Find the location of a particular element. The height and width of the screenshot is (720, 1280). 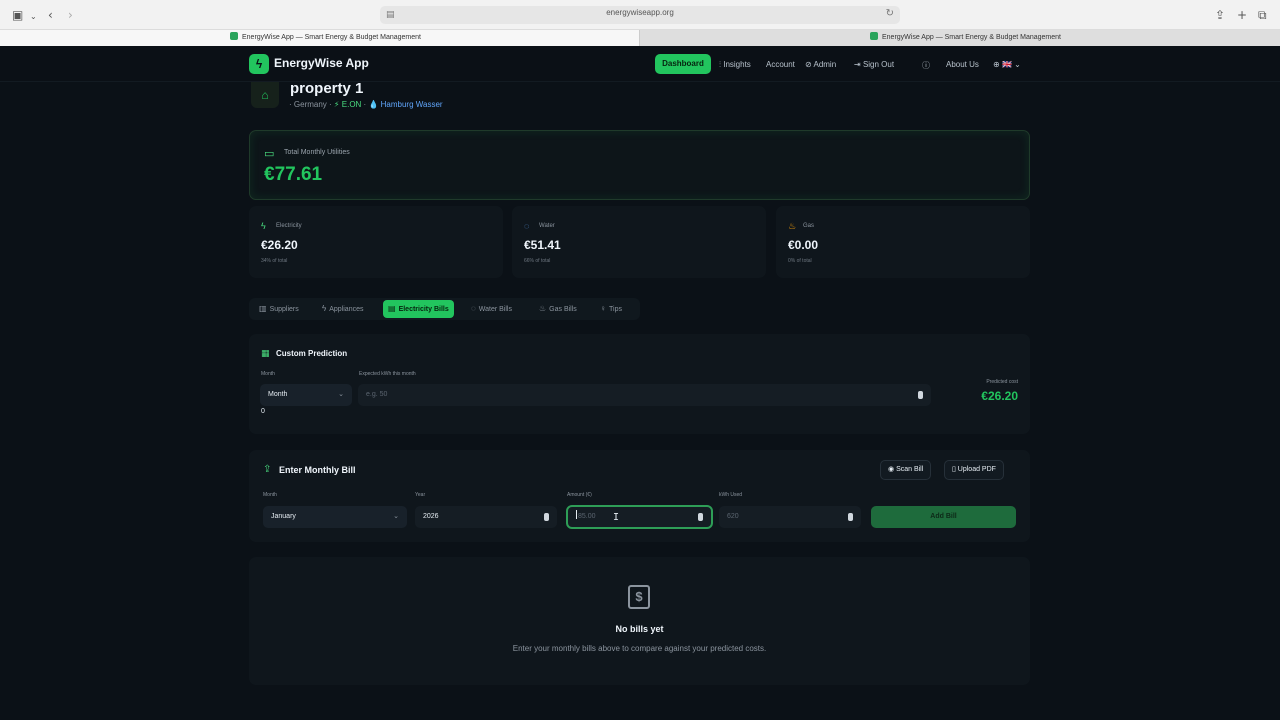

camera-icon: ◉ is located at coordinates (892, 469).